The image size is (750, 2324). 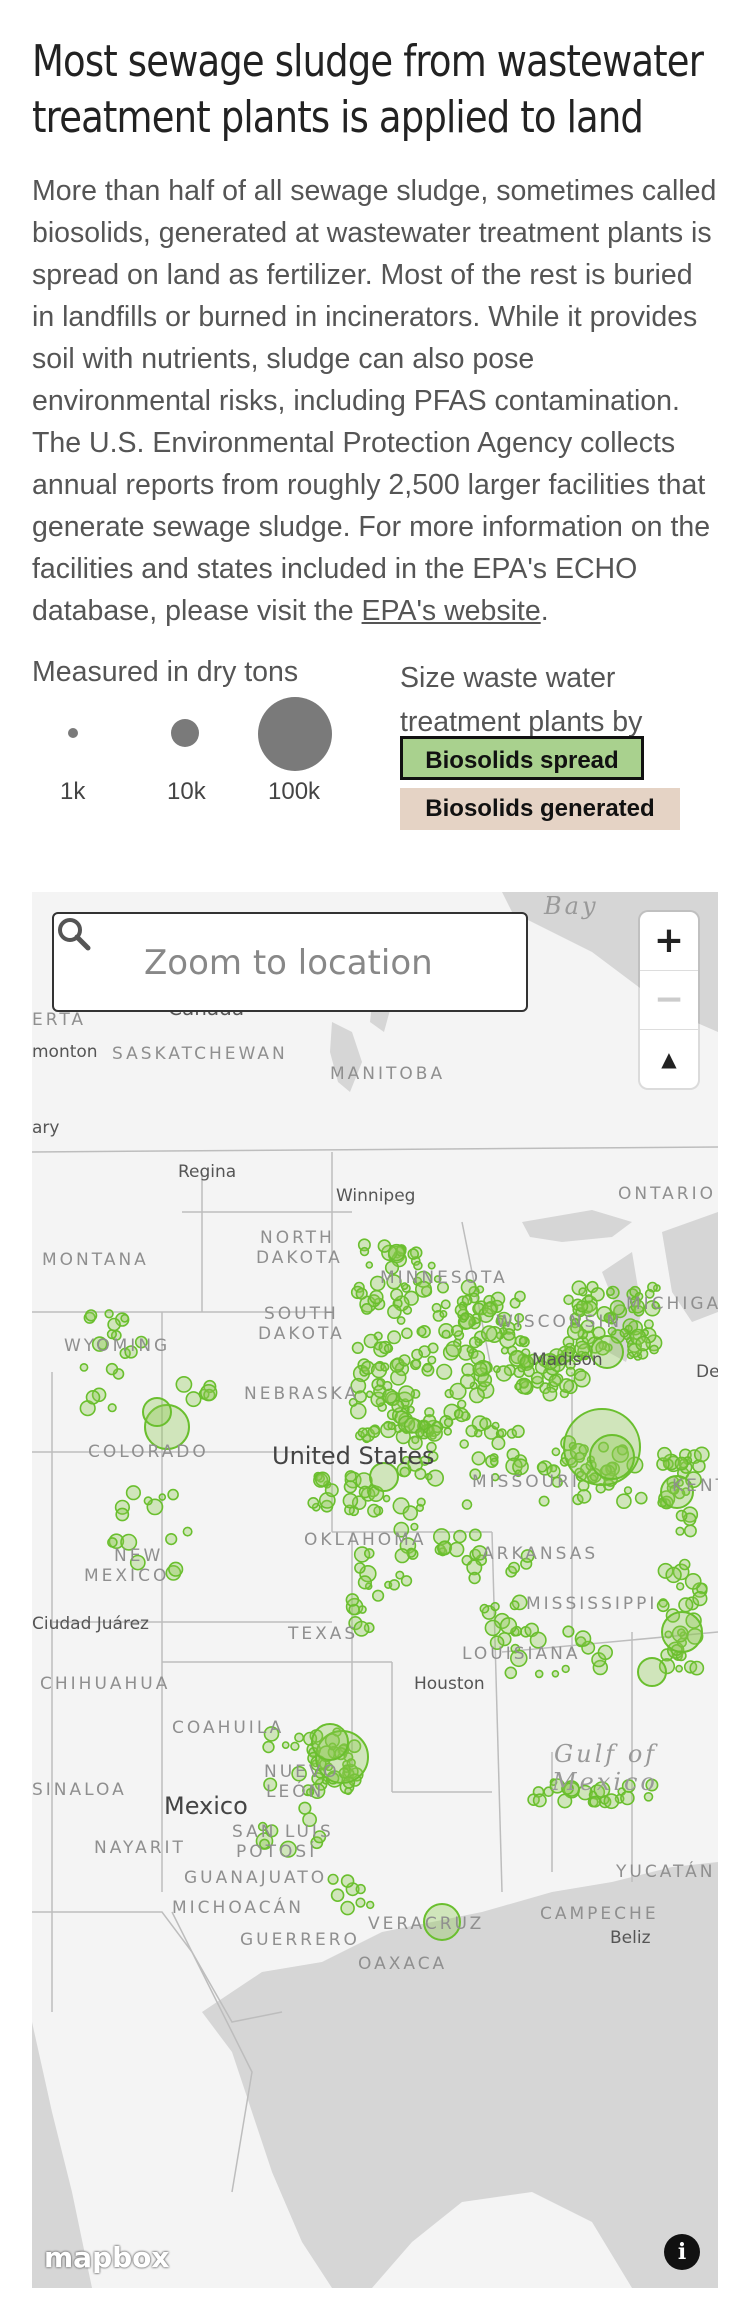 What do you see at coordinates (682, 2252) in the screenshot?
I see `info-icon: i` at bounding box center [682, 2252].